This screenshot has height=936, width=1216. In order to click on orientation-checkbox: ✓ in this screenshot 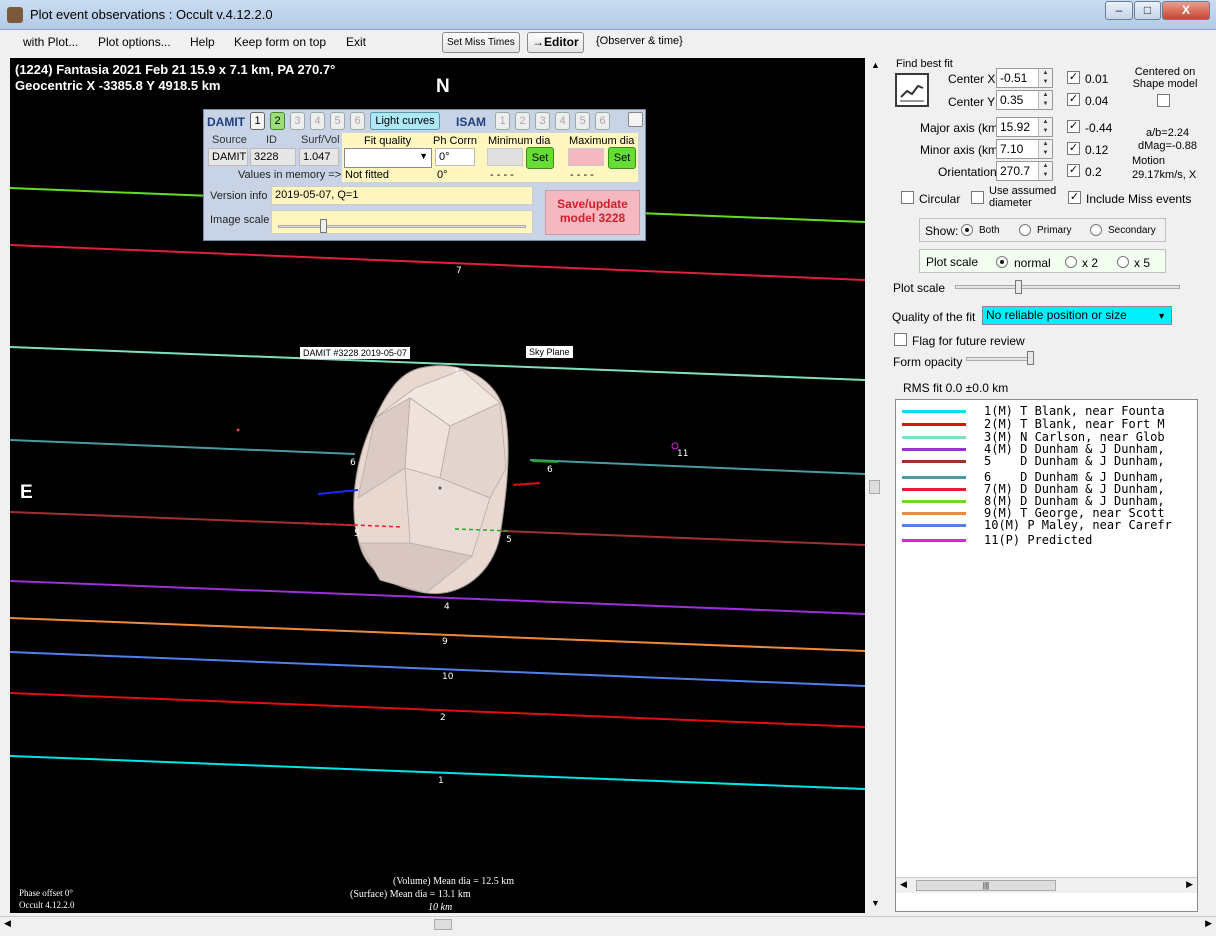, I will do `click(1073, 170)`.